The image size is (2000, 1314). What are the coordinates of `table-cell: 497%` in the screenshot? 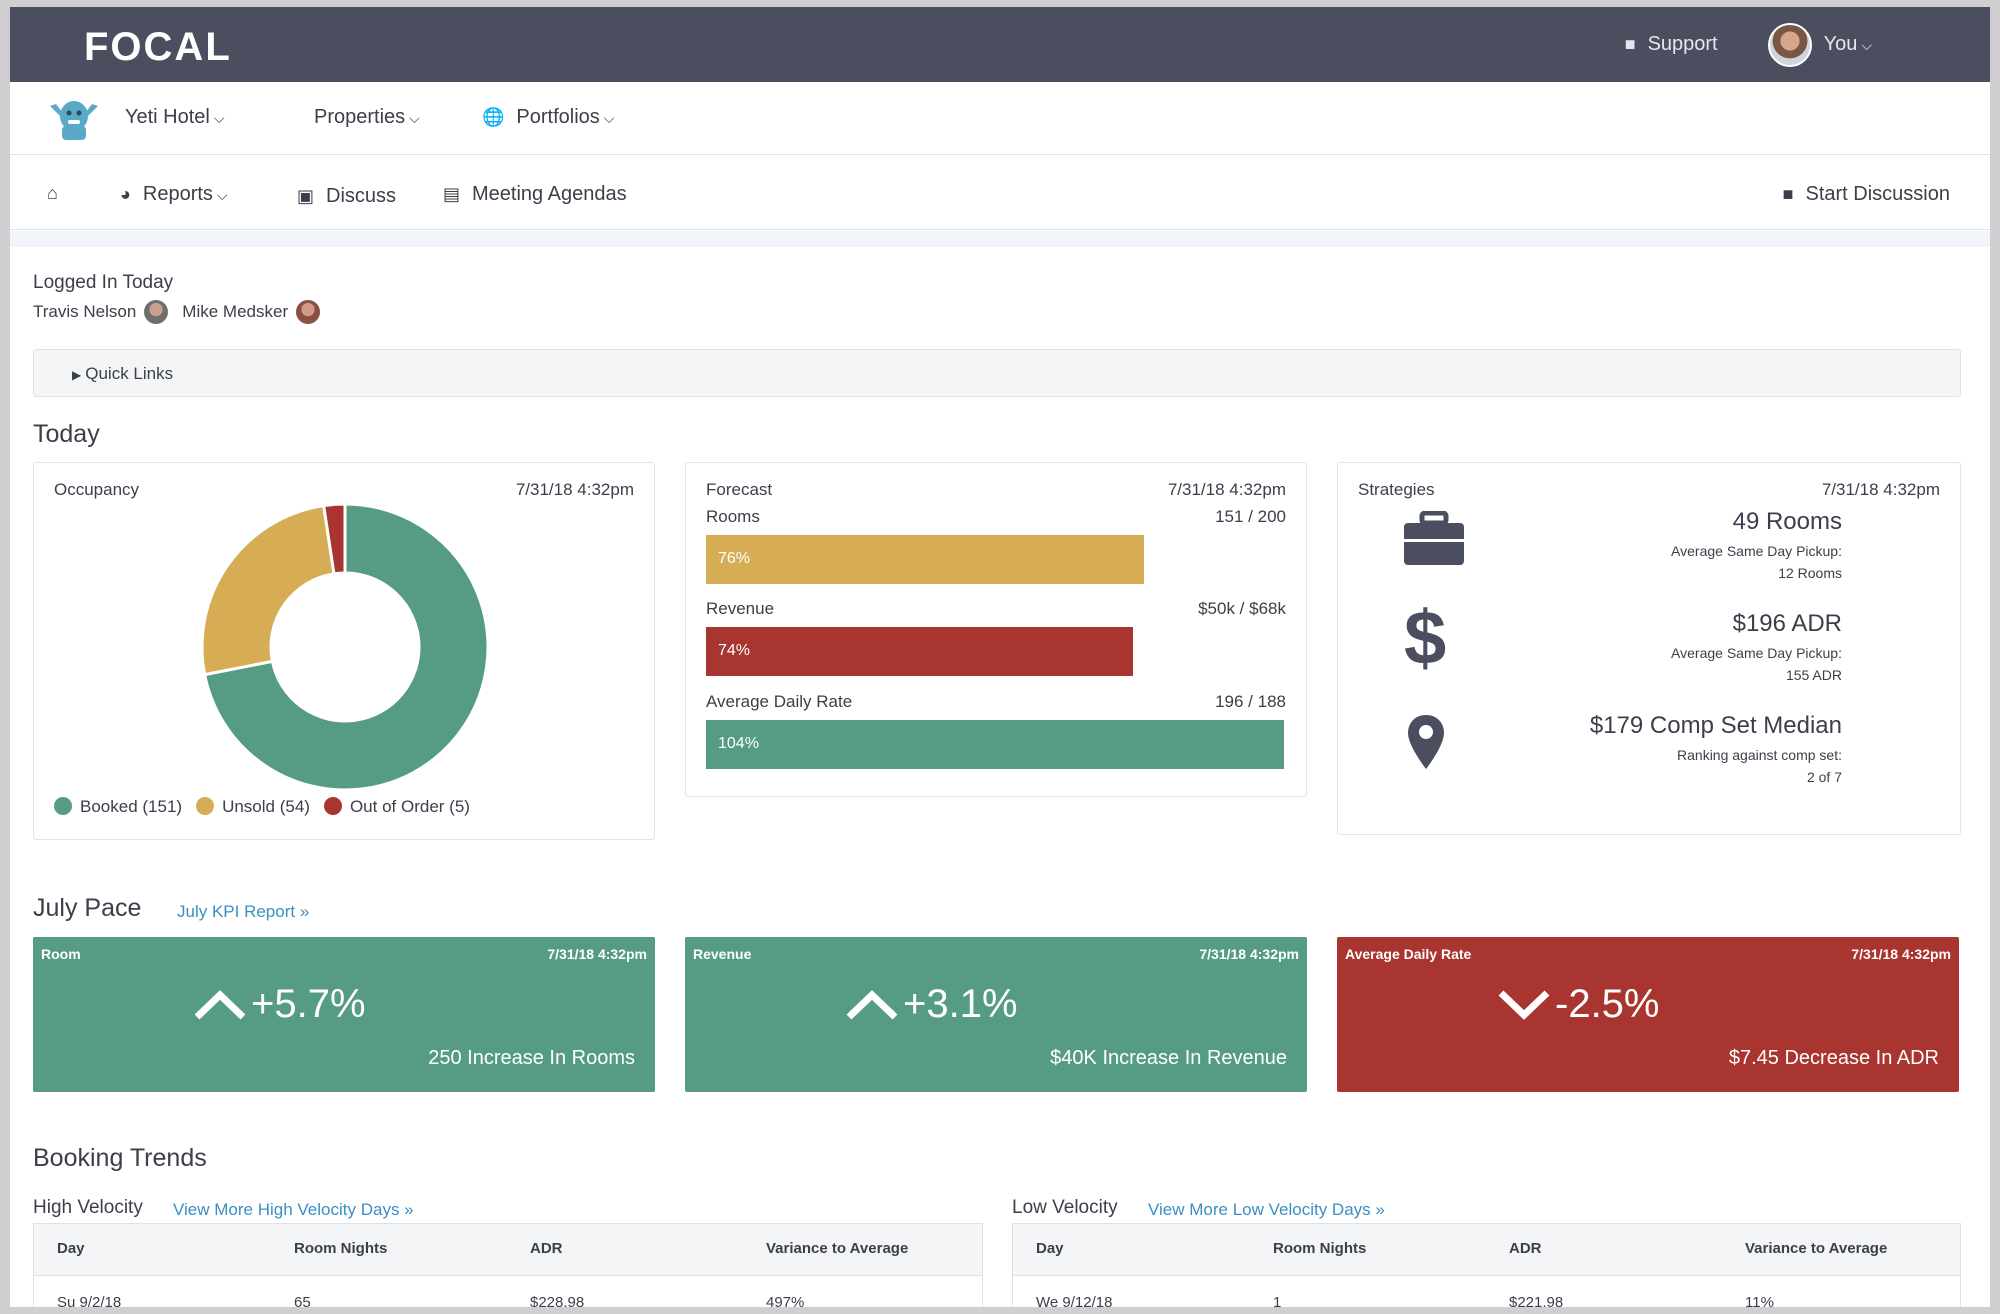 It's located at (785, 1300).